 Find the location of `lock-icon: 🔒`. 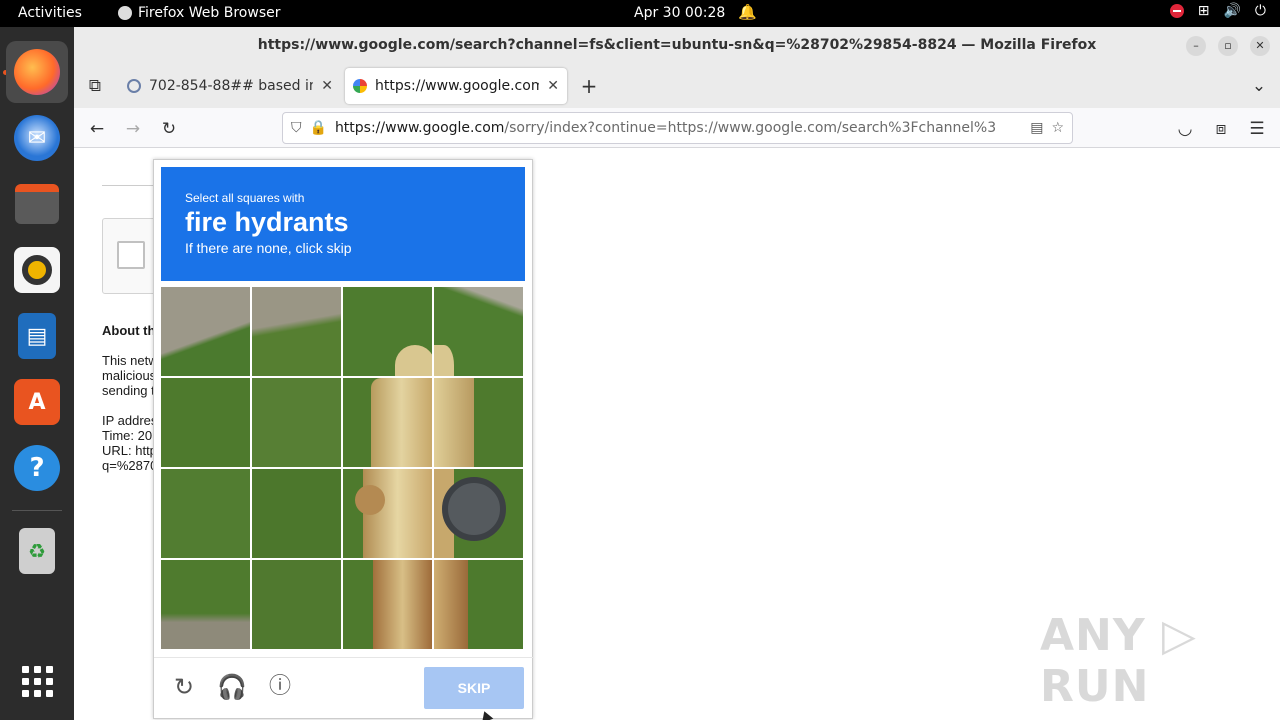

lock-icon: 🔒 is located at coordinates (318, 128).